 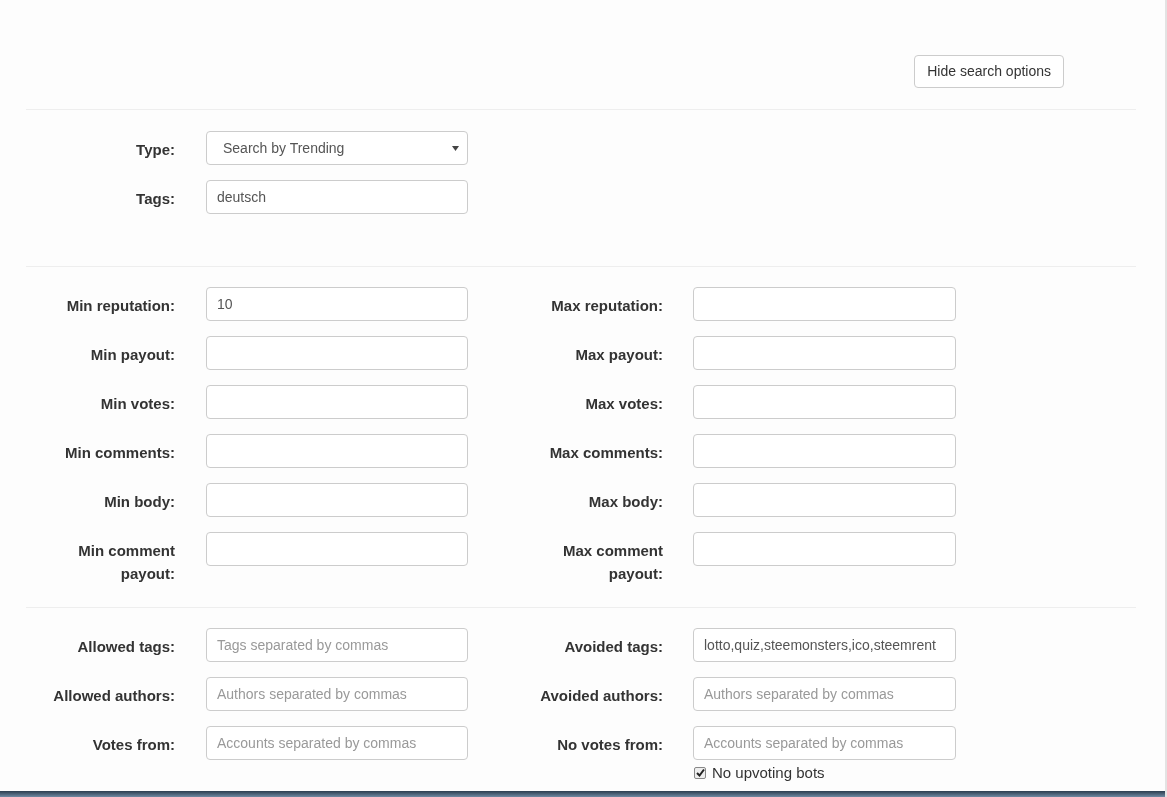 What do you see at coordinates (624, 404) in the screenshot?
I see `field-label: Max votes:` at bounding box center [624, 404].